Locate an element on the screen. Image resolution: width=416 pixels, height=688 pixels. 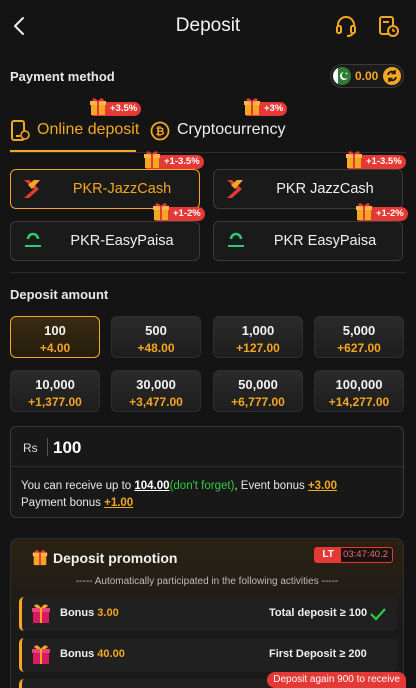
channel-pkr-easypaisa: PKR-EasyPaisa is located at coordinates (105, 241).